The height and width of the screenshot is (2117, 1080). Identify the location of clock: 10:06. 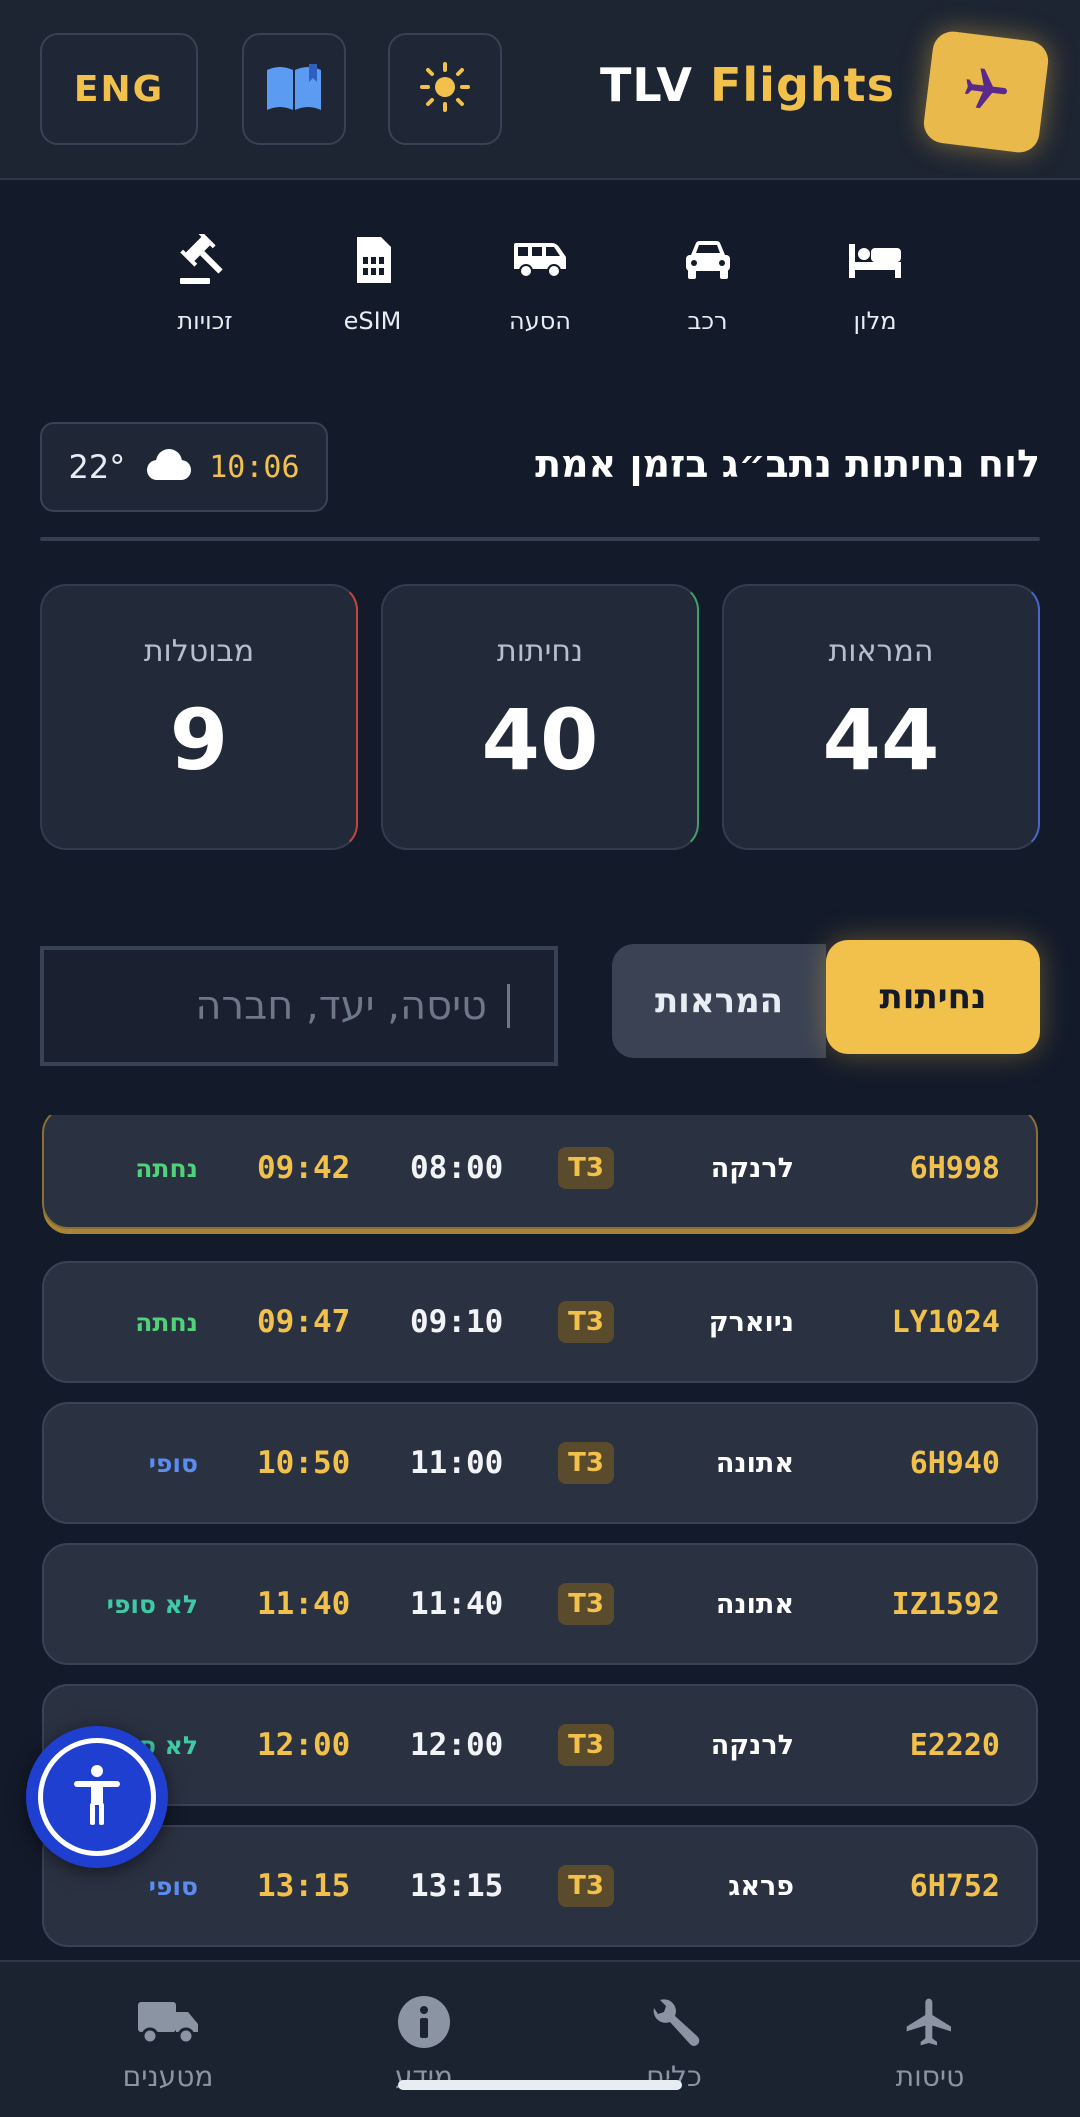
(254, 467).